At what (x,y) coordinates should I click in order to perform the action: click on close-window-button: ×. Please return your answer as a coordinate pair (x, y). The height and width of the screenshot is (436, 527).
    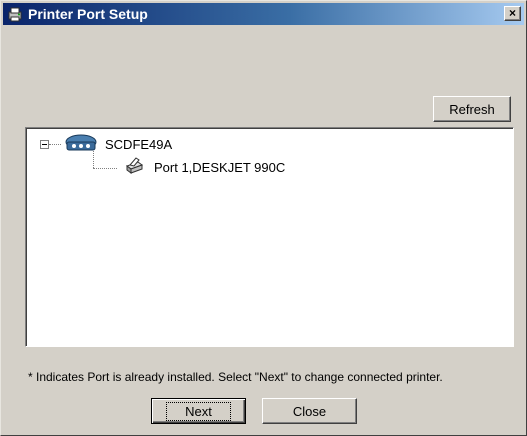
    Looking at the image, I should click on (512, 13).